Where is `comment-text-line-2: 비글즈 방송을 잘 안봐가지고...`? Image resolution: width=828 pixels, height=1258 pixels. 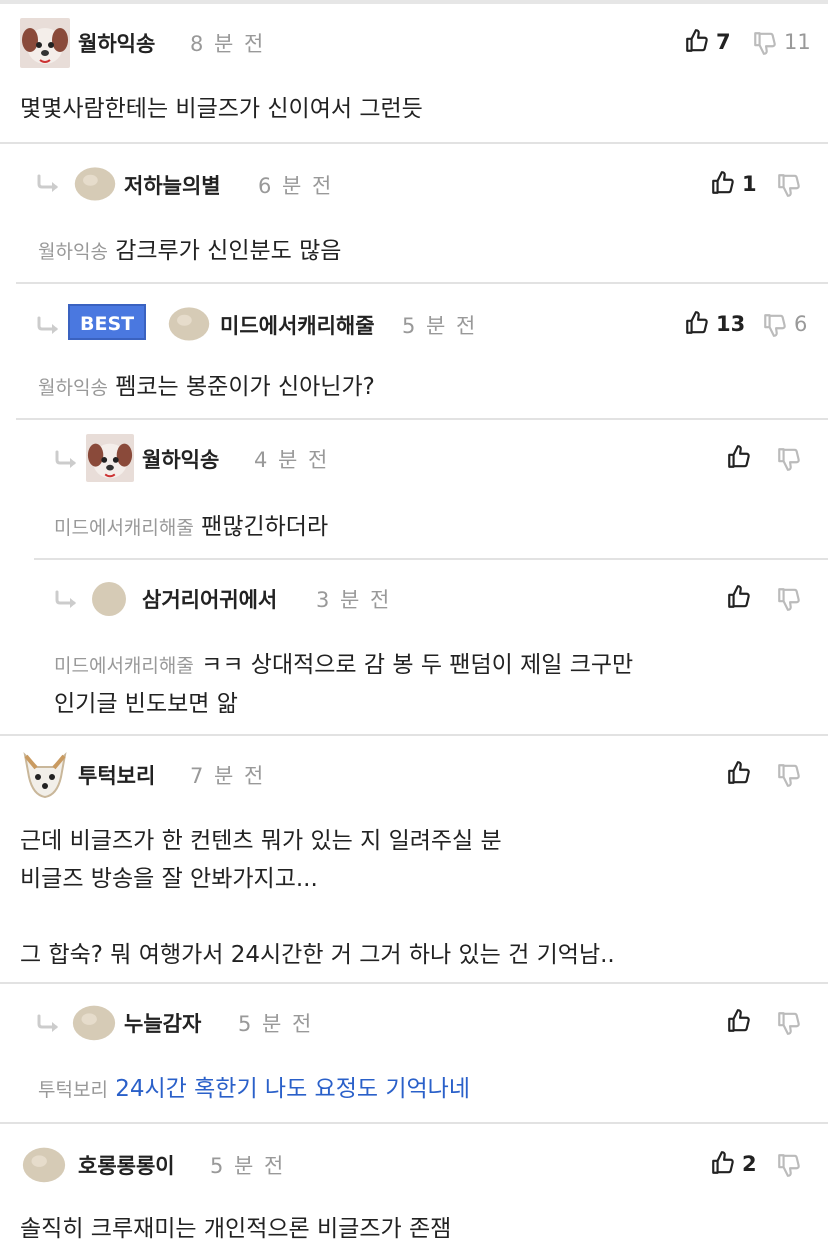 comment-text-line-2: 비글즈 방송을 잘 안봐가지고... is located at coordinates (169, 879).